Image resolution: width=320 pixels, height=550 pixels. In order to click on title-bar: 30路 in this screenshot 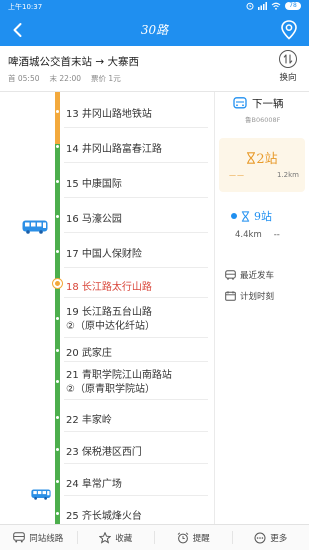, I will do `click(154, 30)`.